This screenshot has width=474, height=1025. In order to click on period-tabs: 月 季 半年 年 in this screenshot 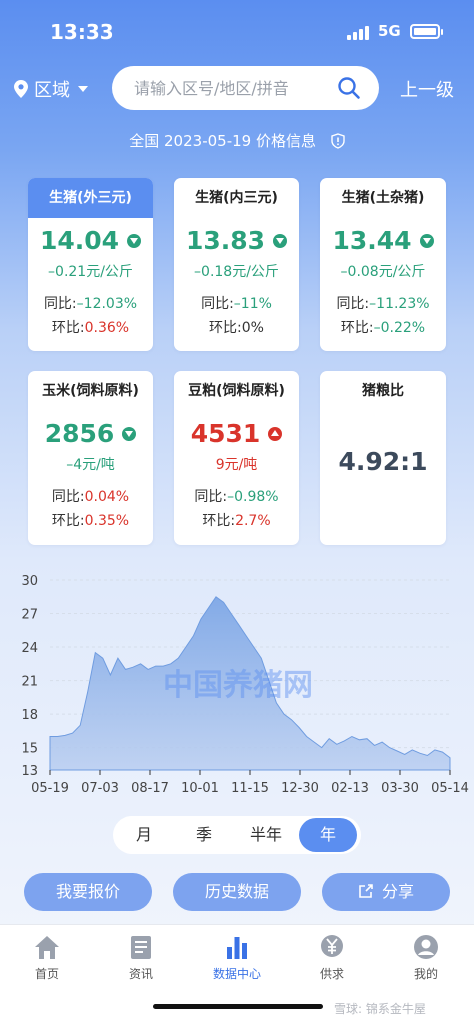, I will do `click(237, 835)`.